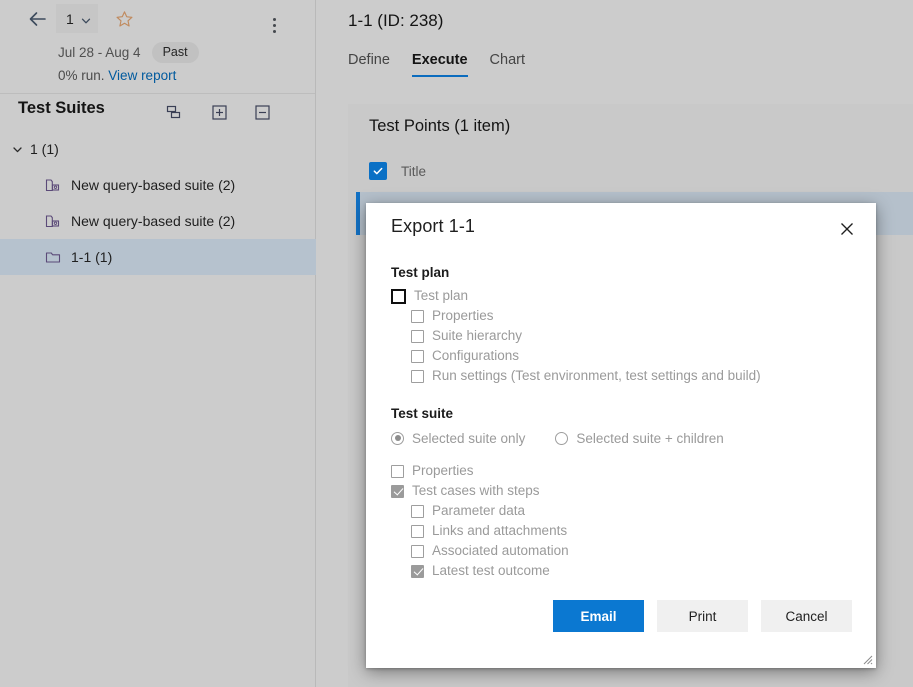 This screenshot has width=913, height=687. I want to click on radio-selected-suite-only: Selected suite only, so click(458, 438).